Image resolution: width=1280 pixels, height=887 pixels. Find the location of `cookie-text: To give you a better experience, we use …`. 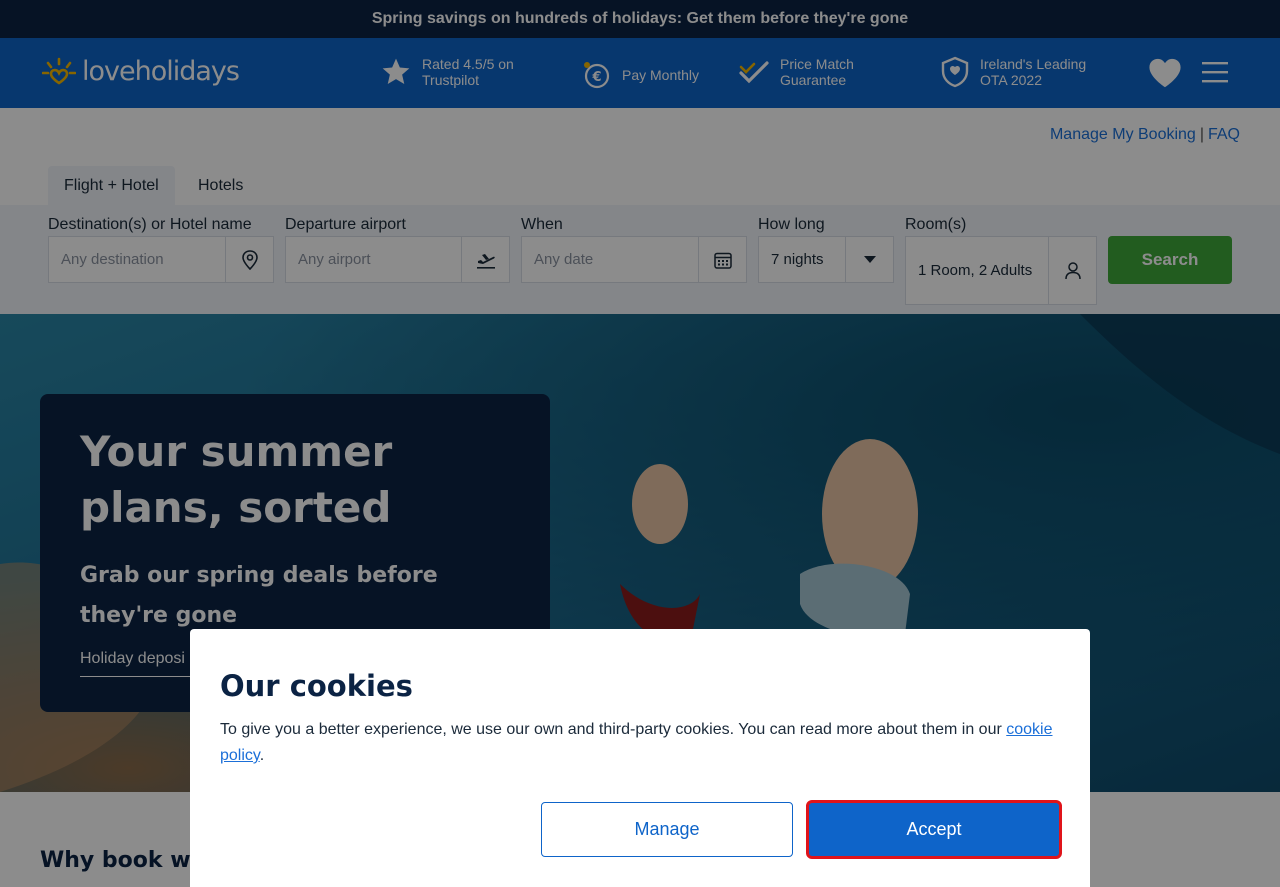

cookie-text: To give you a better experience, we use … is located at coordinates (640, 743).